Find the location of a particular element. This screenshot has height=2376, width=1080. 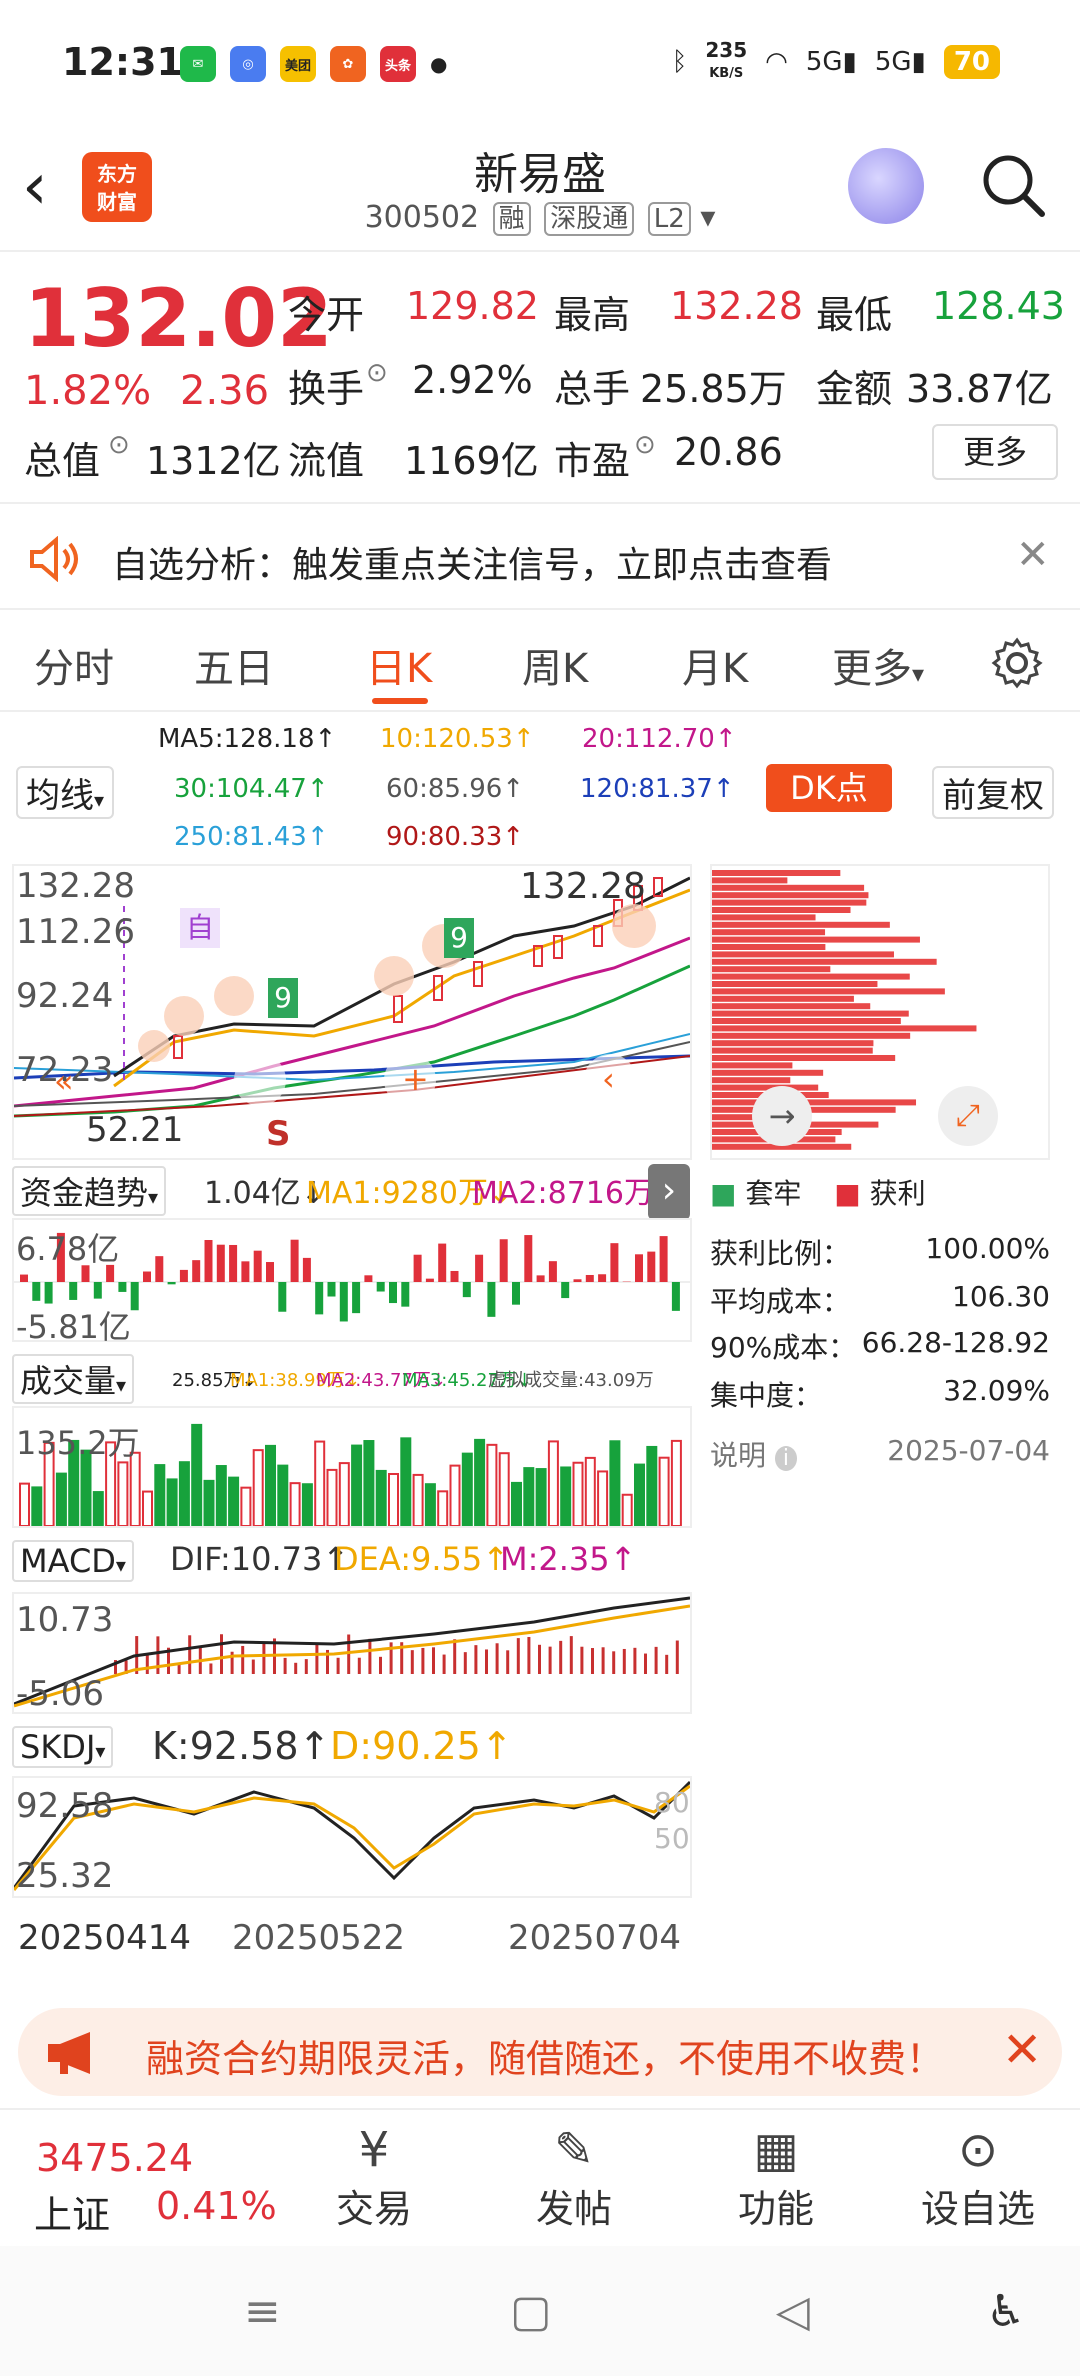

value-open: 129.82 is located at coordinates (472, 306).